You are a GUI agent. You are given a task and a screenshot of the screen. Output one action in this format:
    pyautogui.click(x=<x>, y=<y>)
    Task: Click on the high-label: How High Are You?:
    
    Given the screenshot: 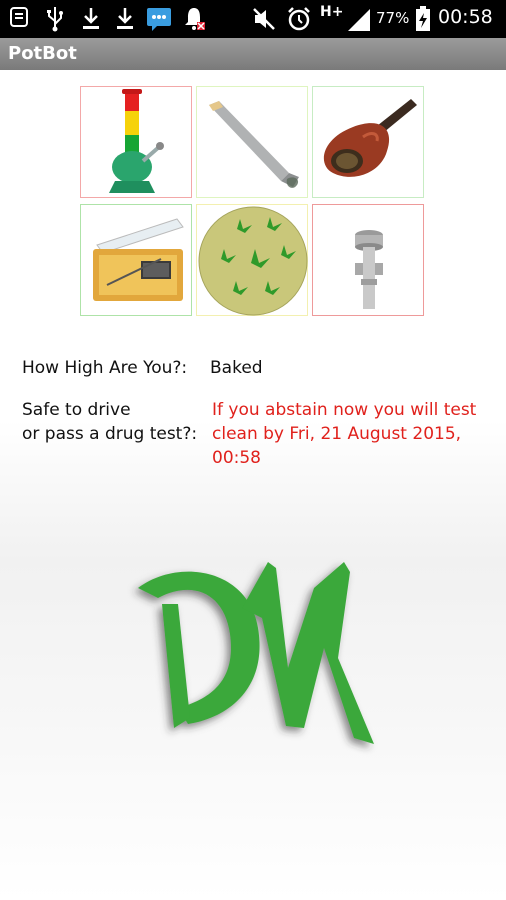 What is the action you would take?
    pyautogui.click(x=105, y=368)
    